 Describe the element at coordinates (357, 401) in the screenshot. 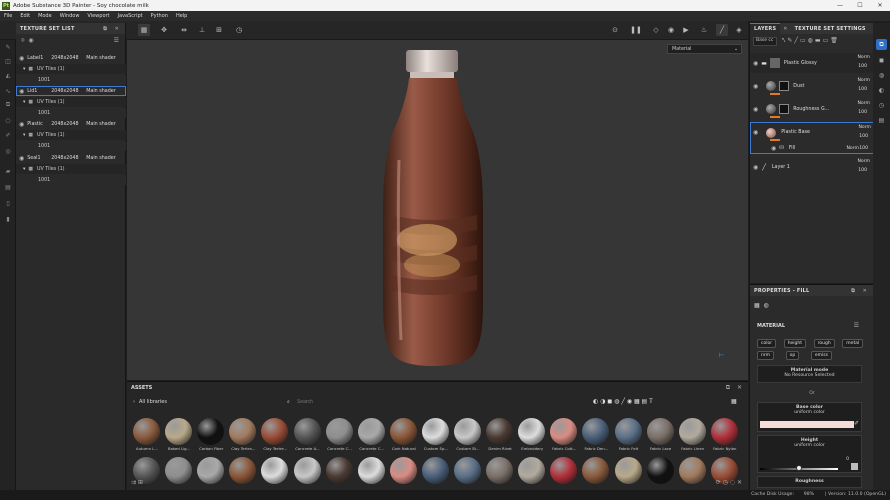

I see `assets-search-input` at that location.